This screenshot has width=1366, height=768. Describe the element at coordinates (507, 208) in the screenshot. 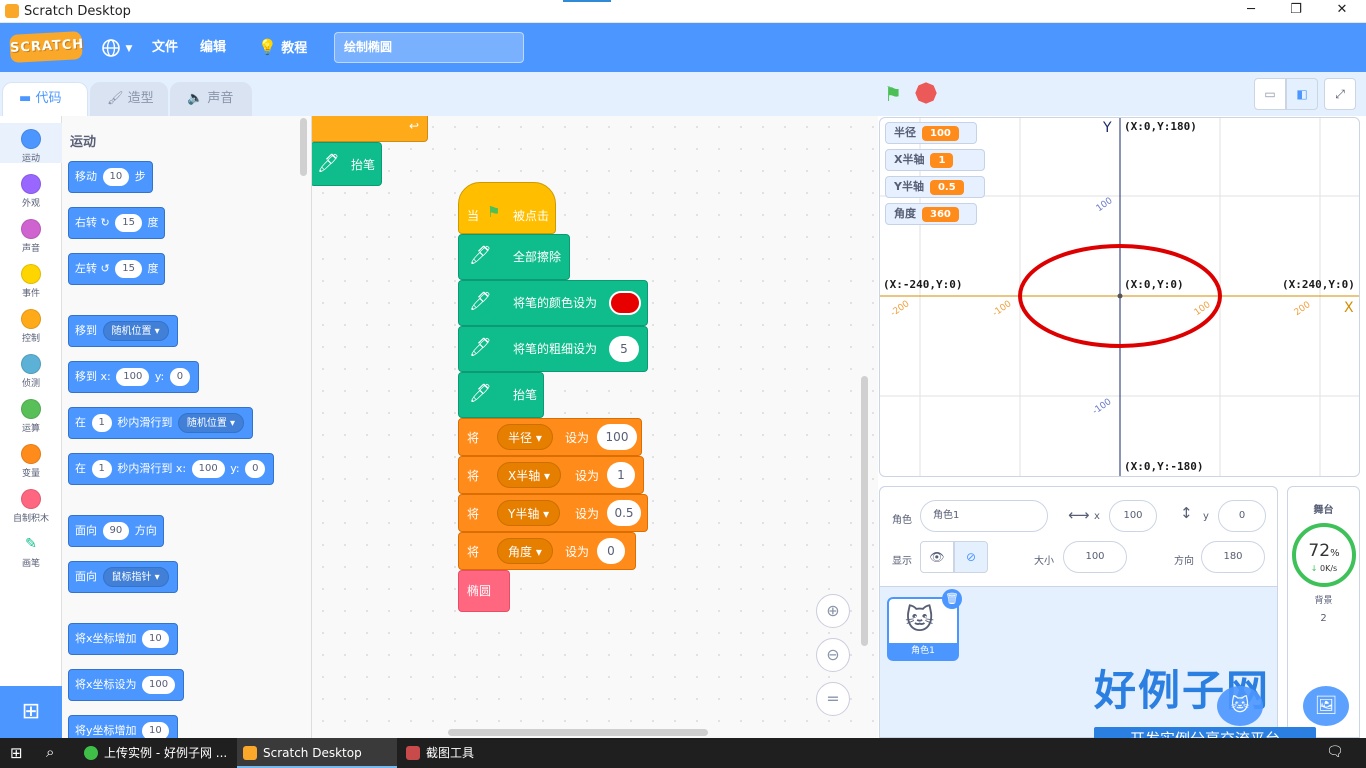

I see `when-flag-clicked-block: 当 ⚑ 被点击` at that location.